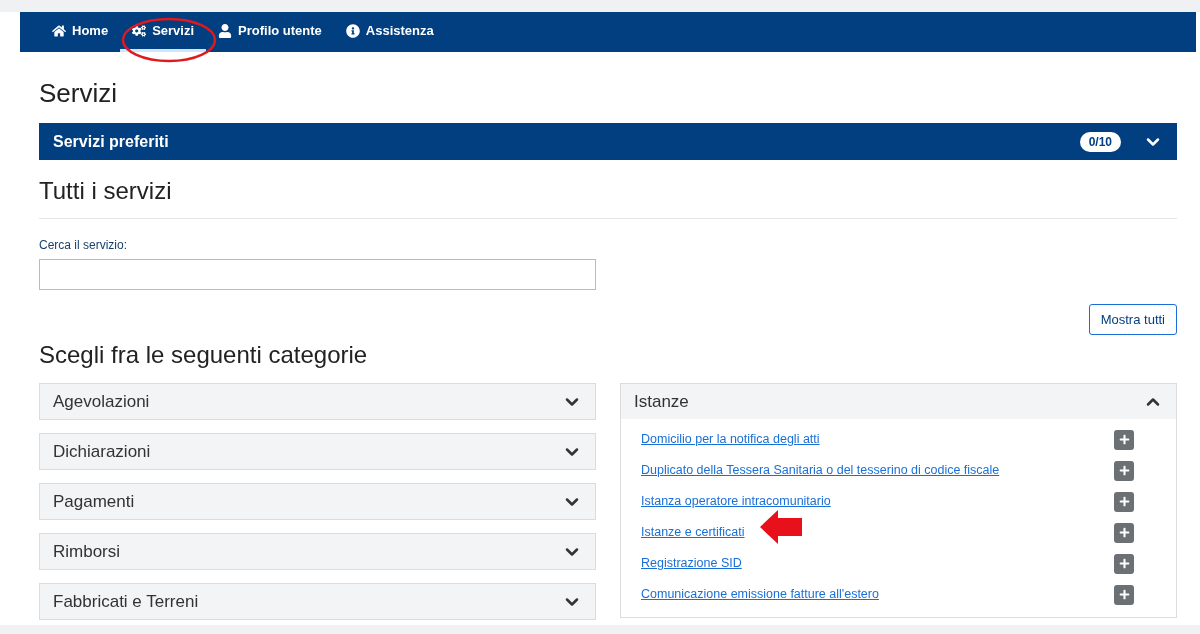  What do you see at coordinates (84, 245) in the screenshot?
I see `search-label: Cerca il servizio:` at bounding box center [84, 245].